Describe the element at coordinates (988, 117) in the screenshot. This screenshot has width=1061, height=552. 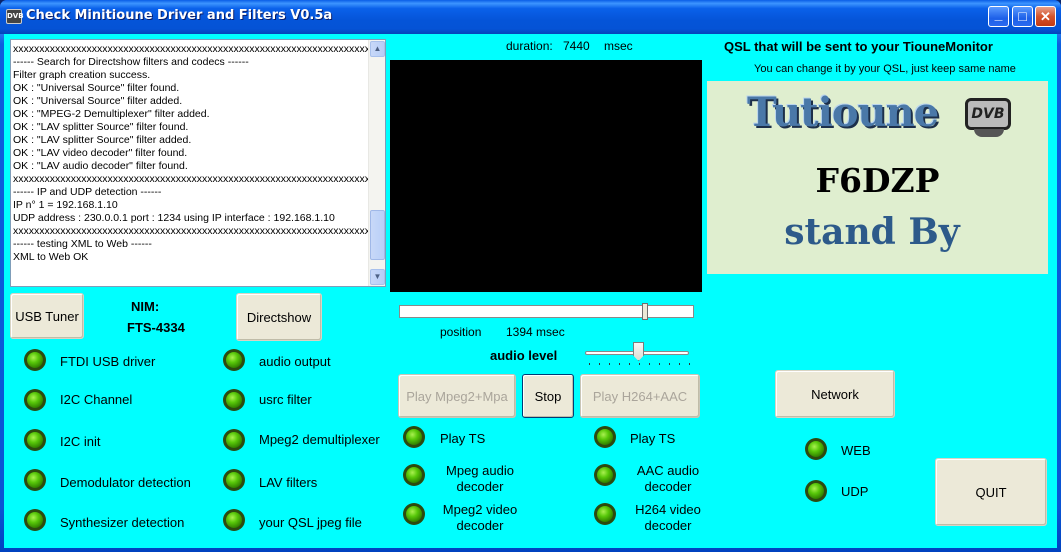
I see `dvb-tv-icon: DVB` at that location.